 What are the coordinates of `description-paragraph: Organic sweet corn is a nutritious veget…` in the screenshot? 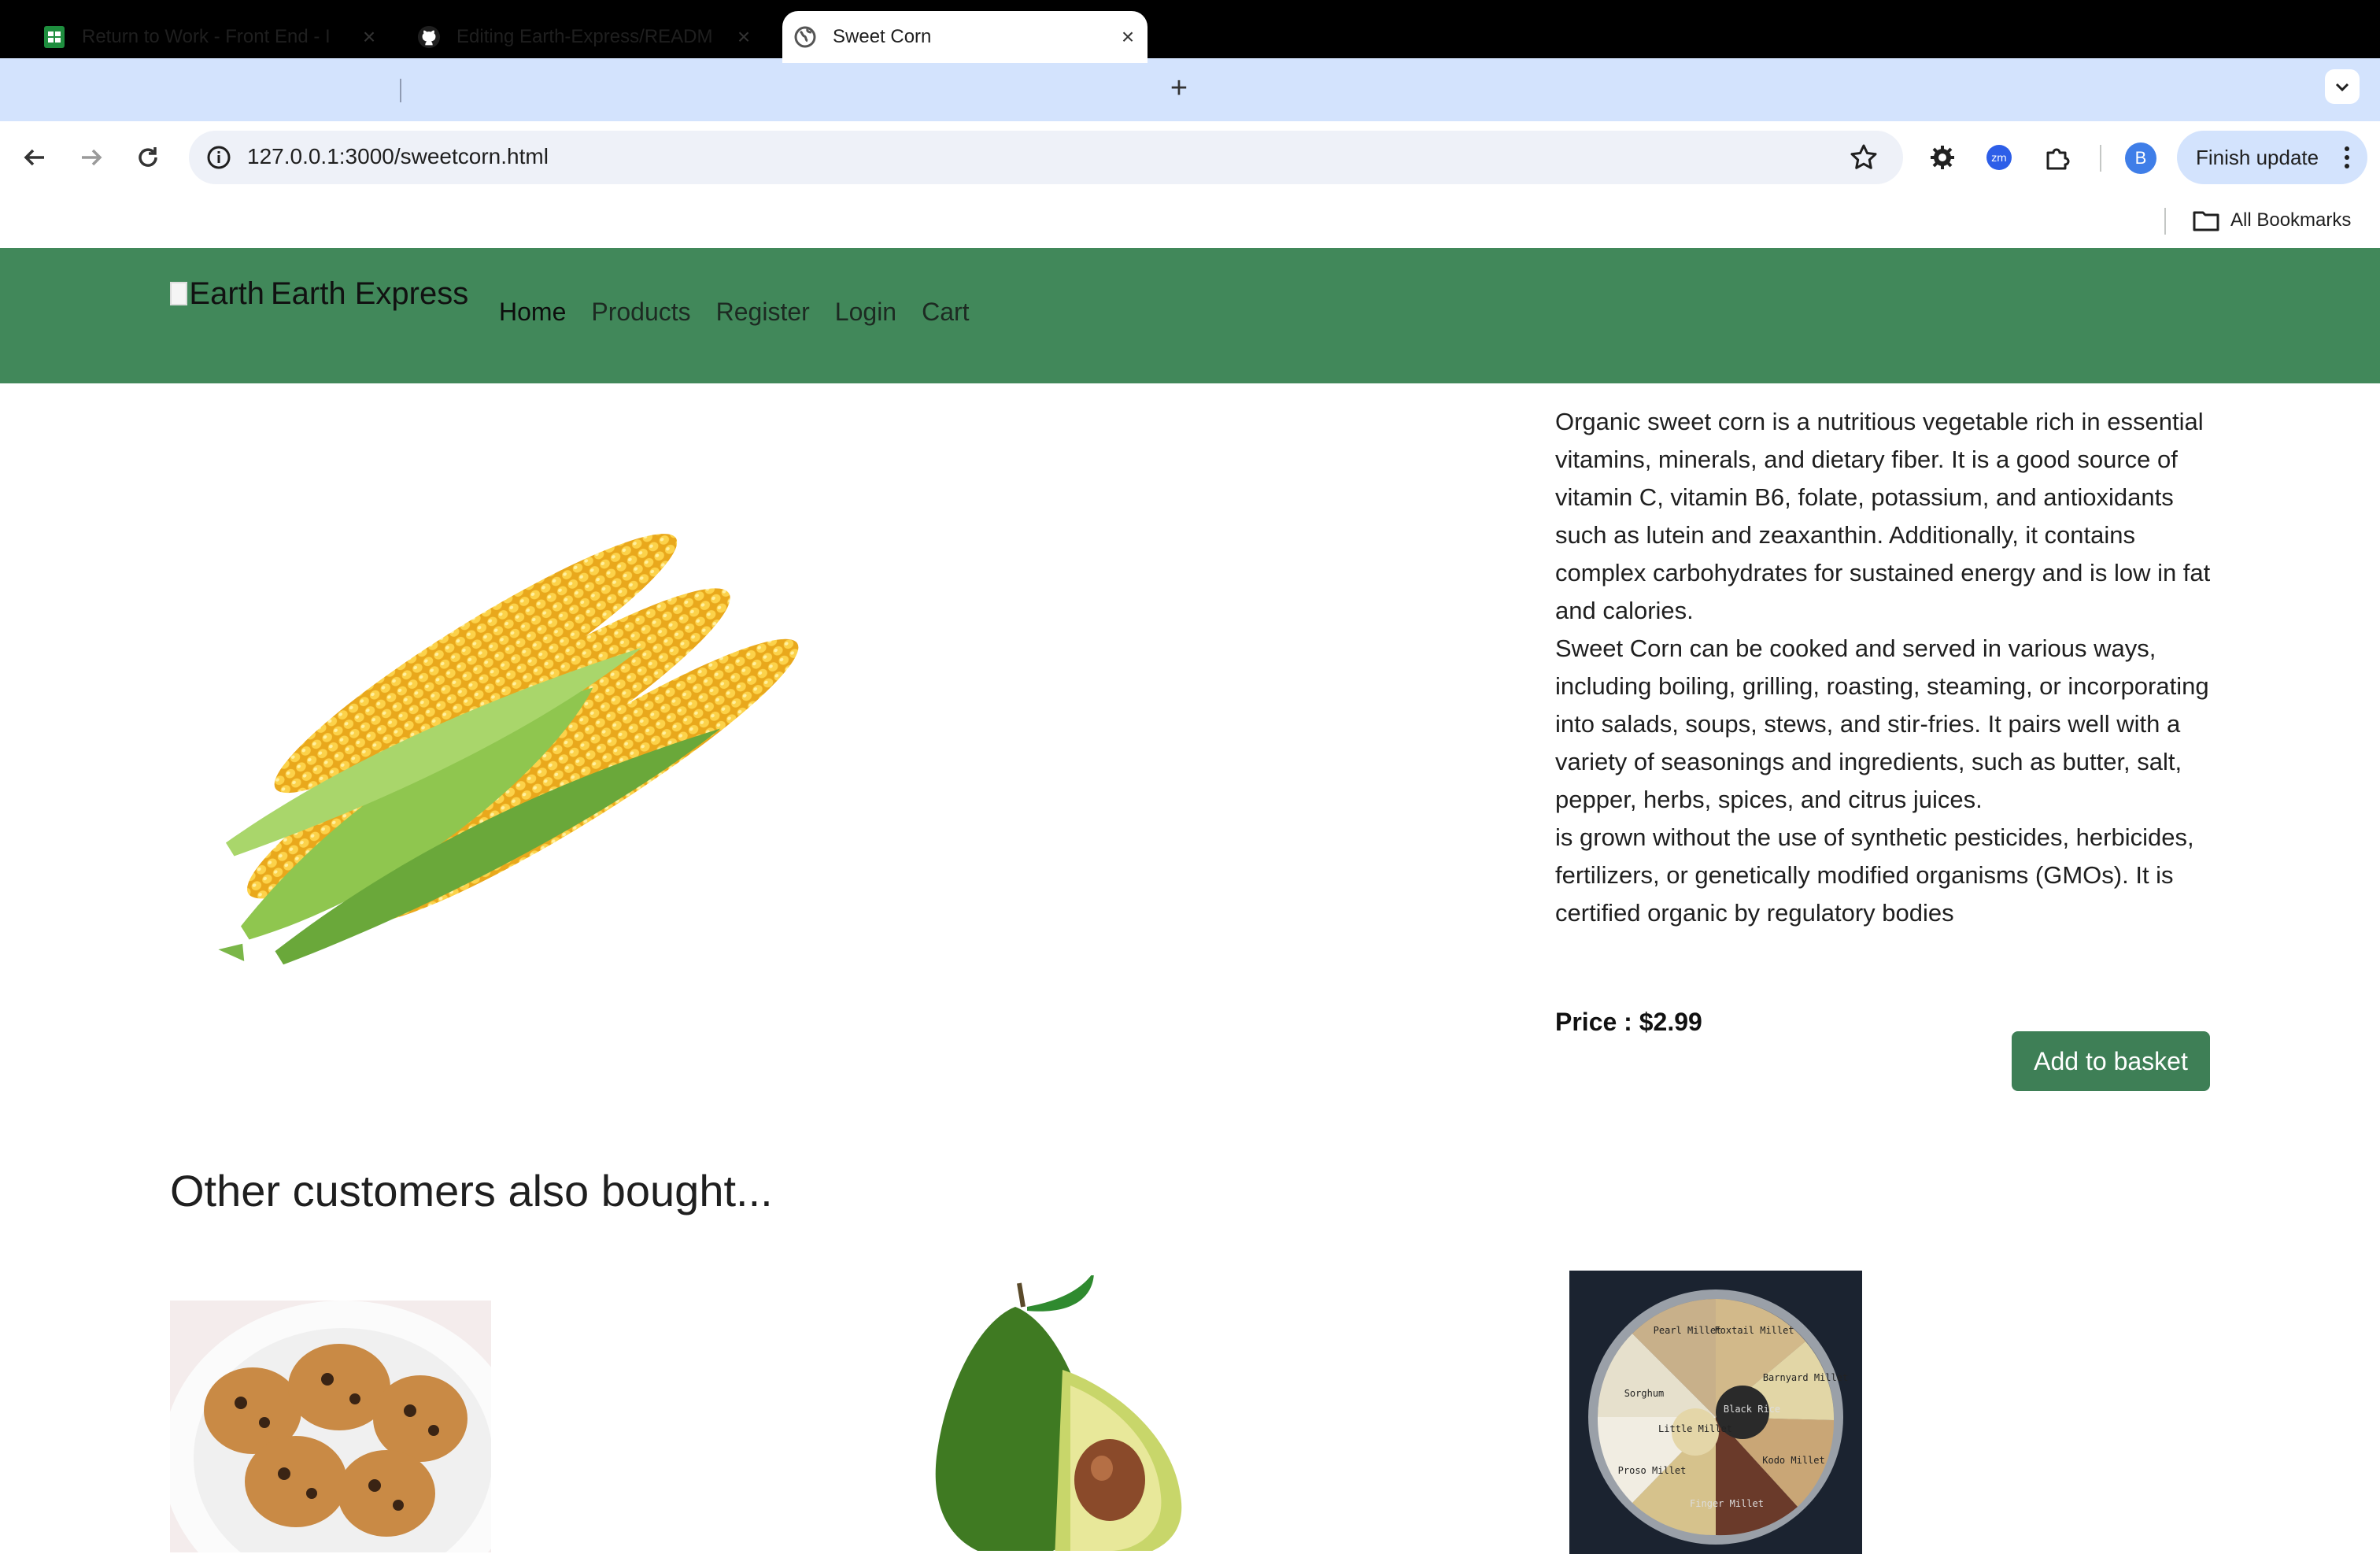 It's located at (1883, 516).